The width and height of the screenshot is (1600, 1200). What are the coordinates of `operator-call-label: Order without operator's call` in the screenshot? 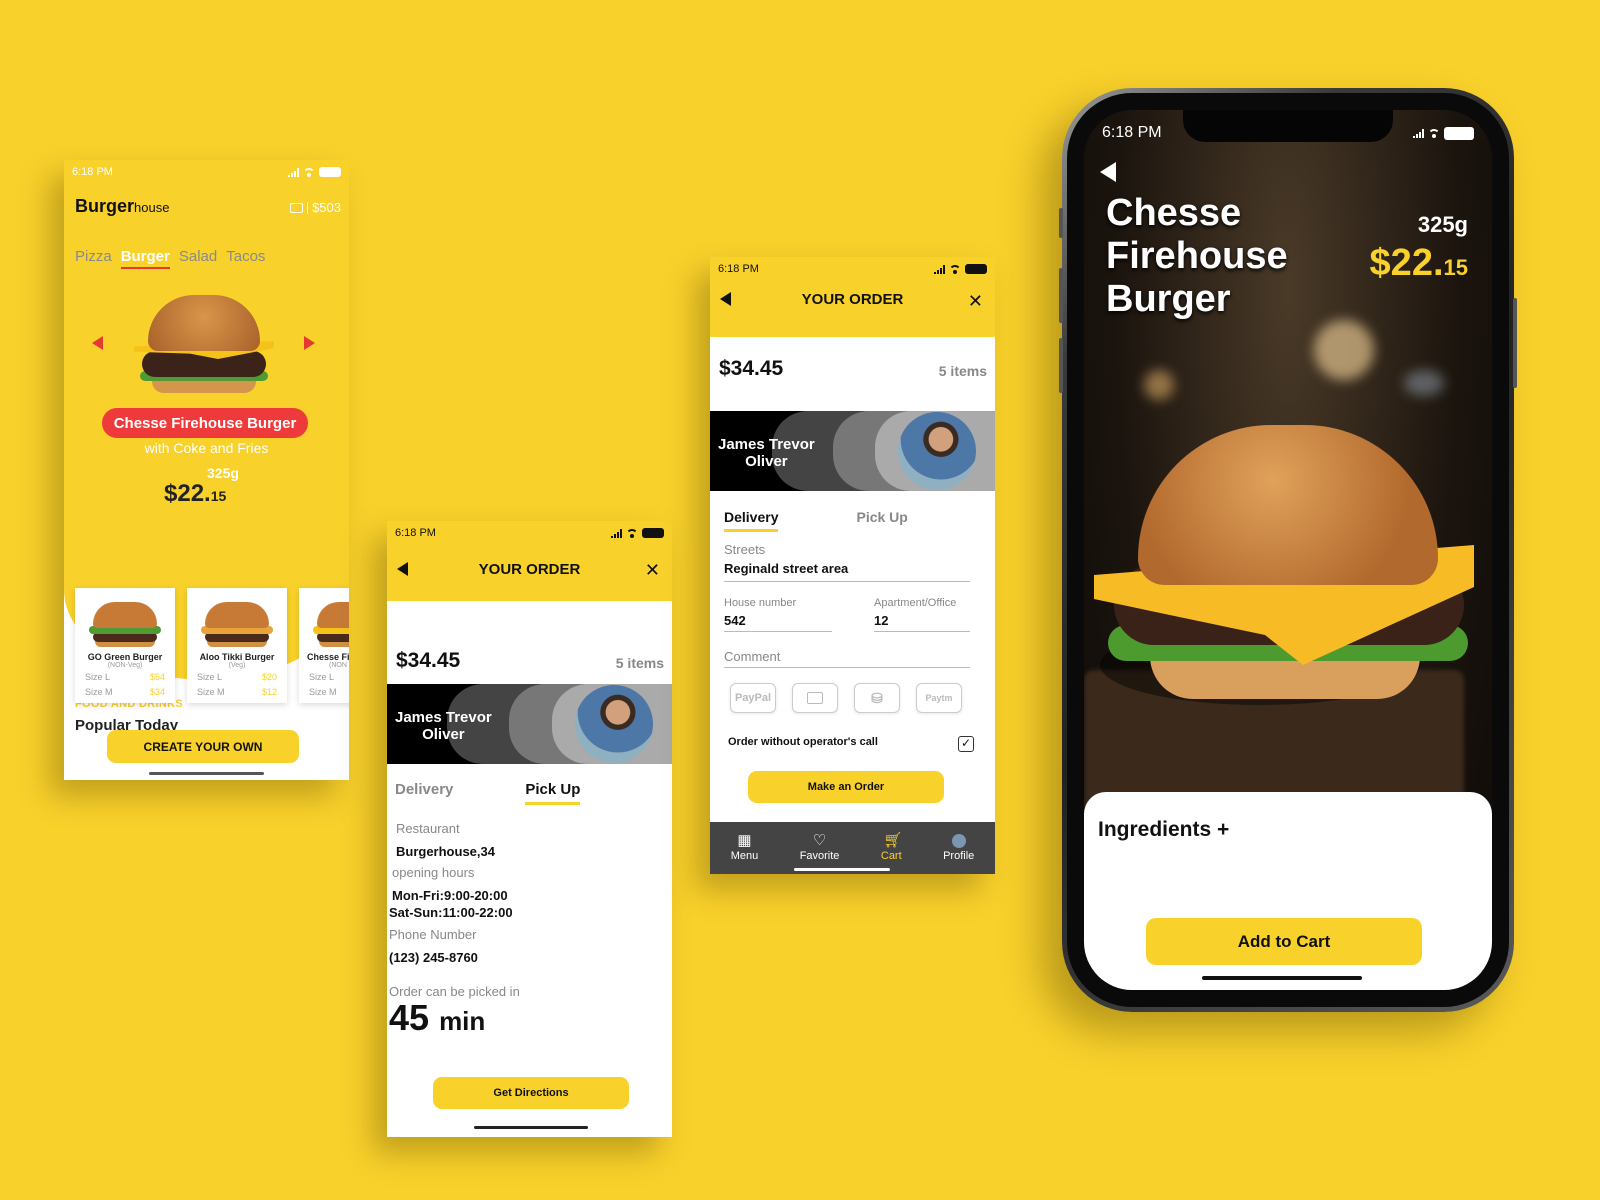 It's located at (803, 742).